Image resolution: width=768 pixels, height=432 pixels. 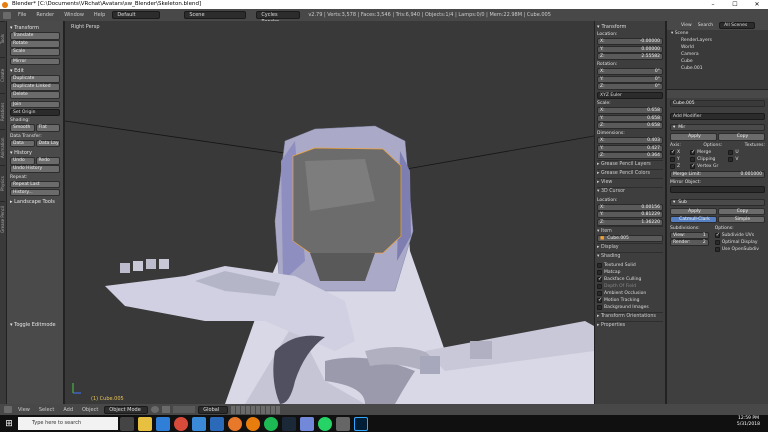 I want to click on 3d-cursor-panel: ▾ 3D Cursor, so click(x=630, y=191).